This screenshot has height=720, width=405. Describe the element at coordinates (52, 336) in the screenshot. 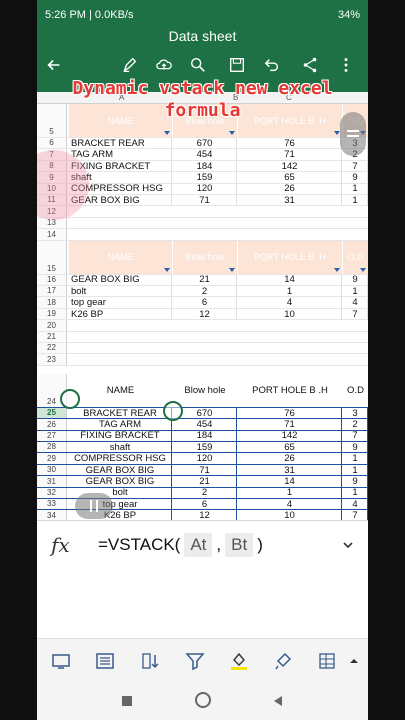

I see `row-number: 21` at that location.